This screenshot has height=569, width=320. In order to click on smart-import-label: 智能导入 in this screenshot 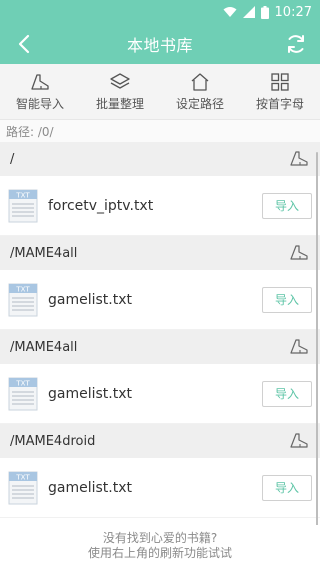, I will do `click(39, 103)`.